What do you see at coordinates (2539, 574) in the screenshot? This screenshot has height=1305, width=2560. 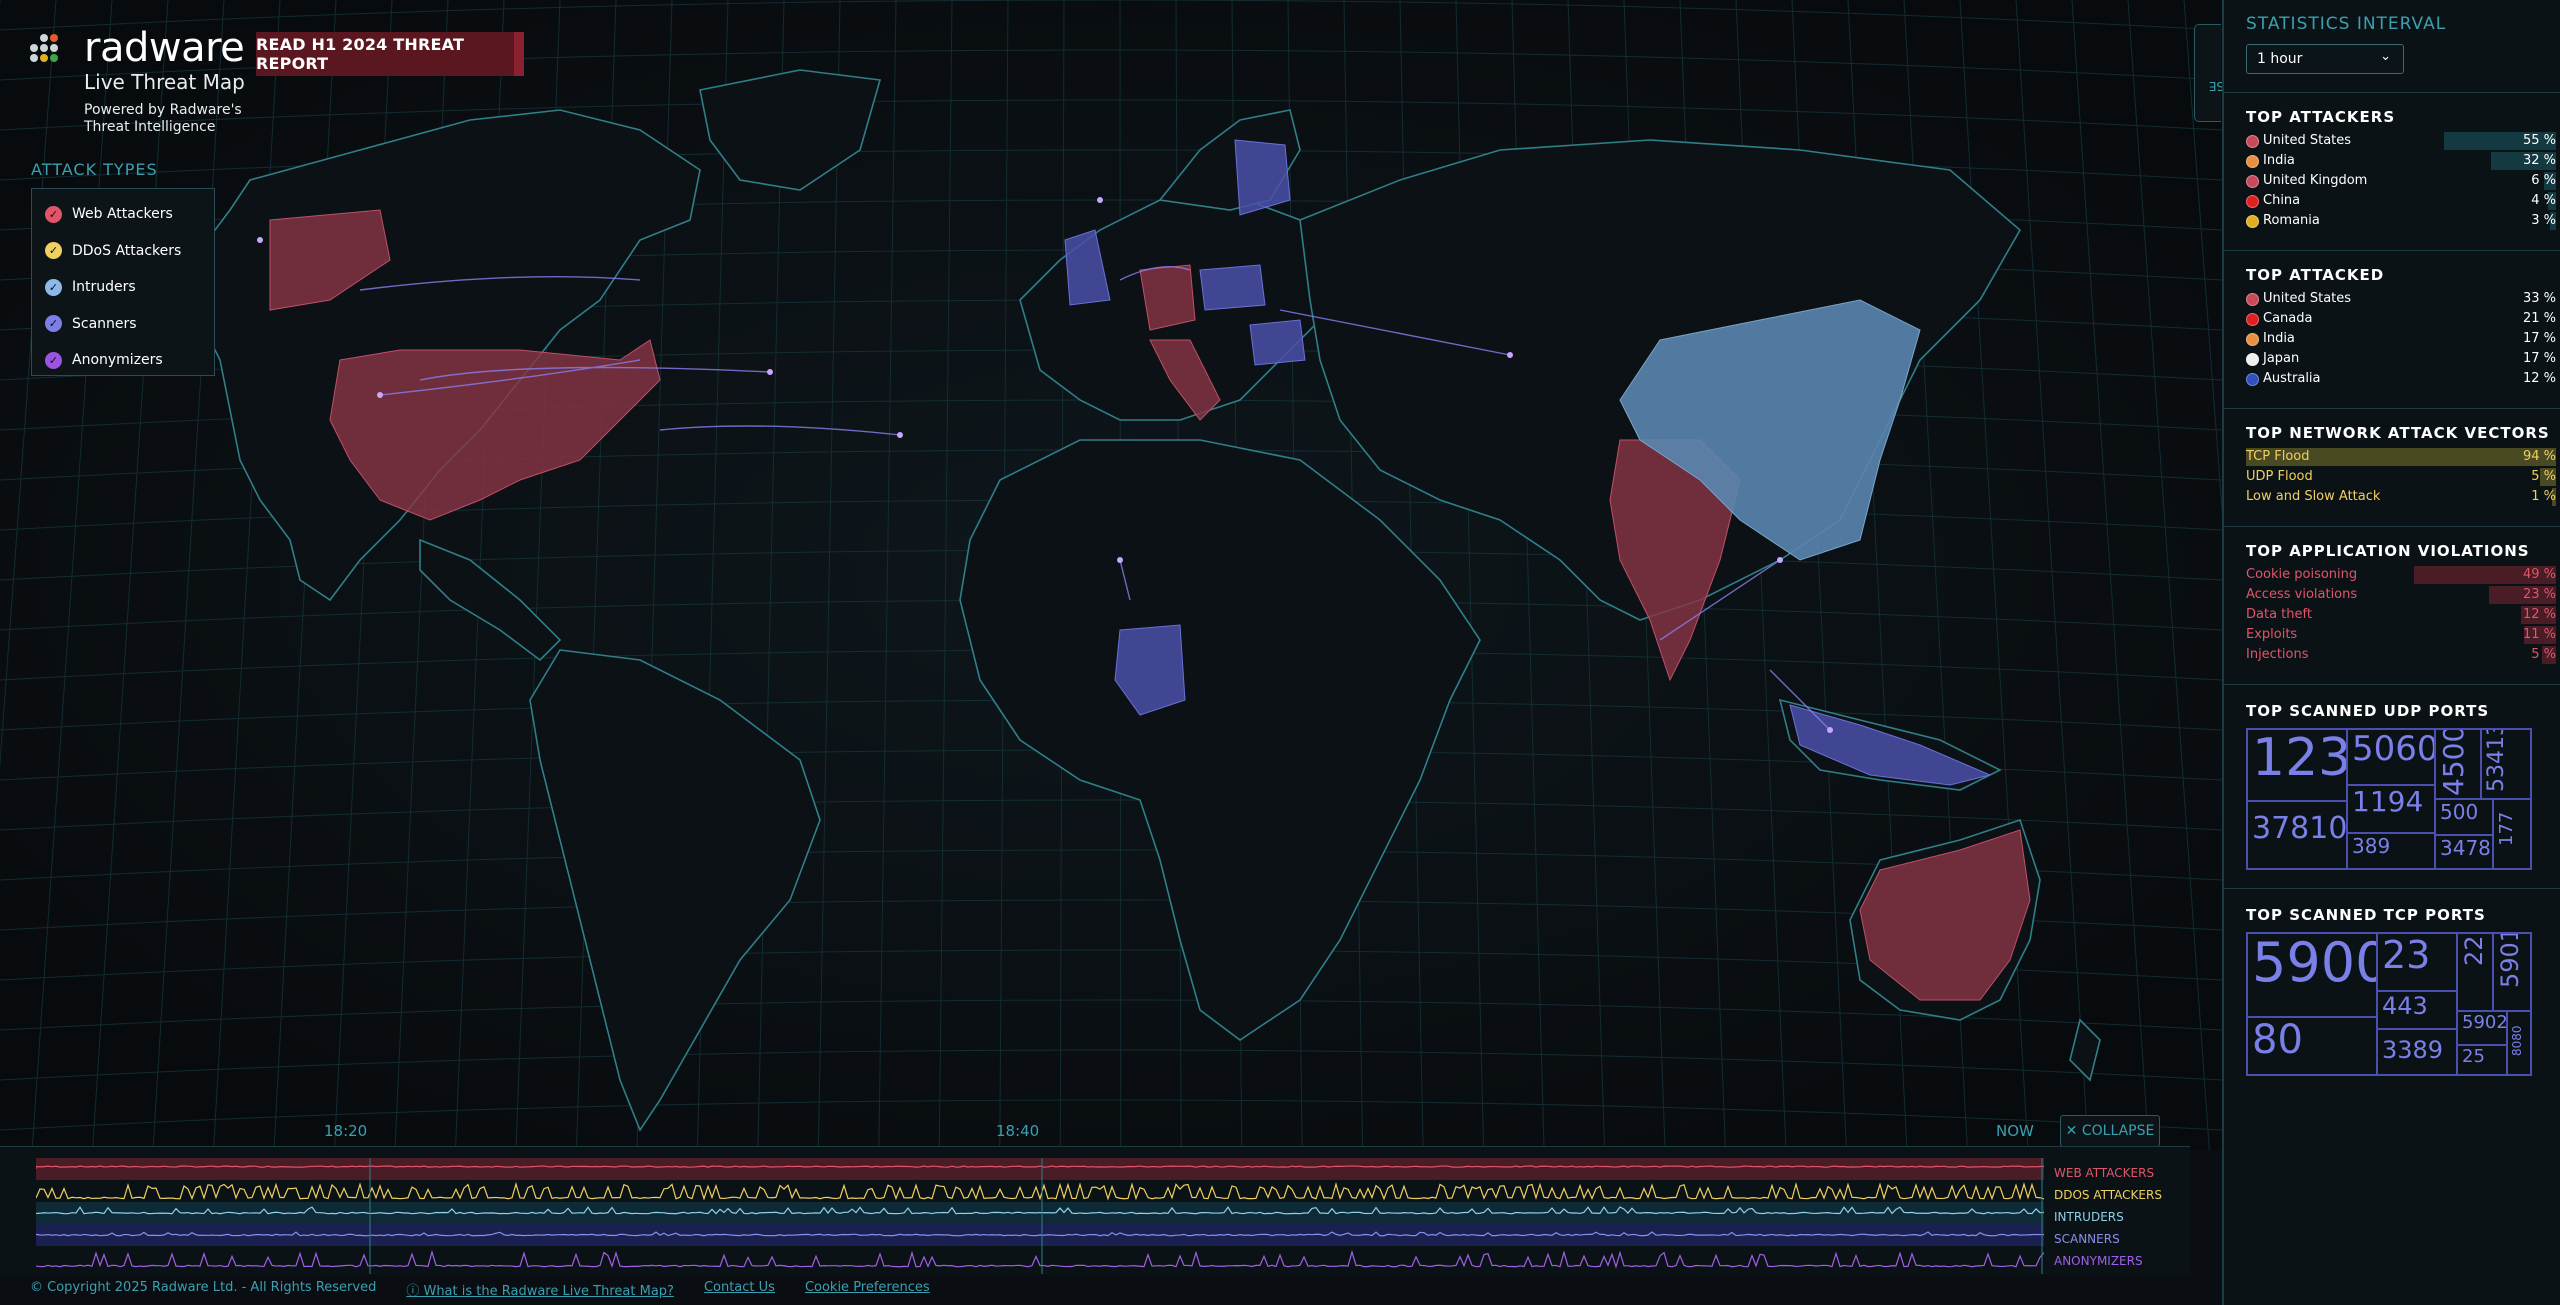 I see `row-percent: 49 %` at bounding box center [2539, 574].